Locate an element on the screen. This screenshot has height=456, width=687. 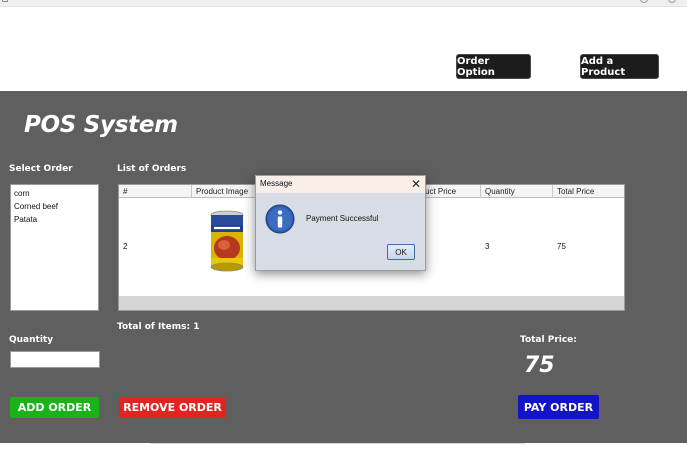
minimize-icon is located at coordinates (644, 1).